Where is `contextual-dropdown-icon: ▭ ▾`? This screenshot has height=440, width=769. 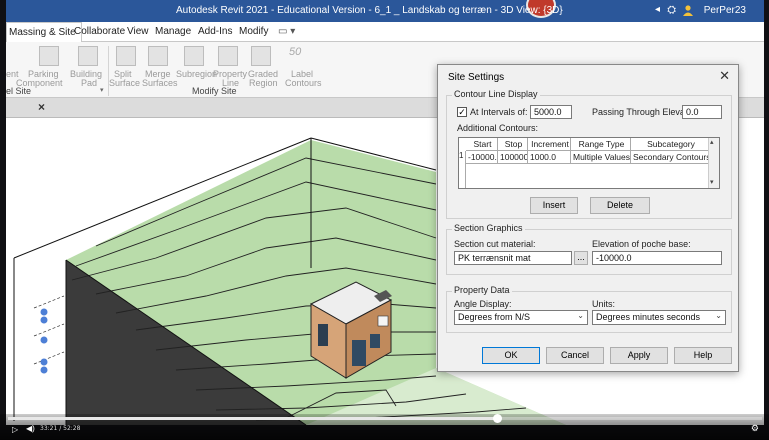 contextual-dropdown-icon: ▭ ▾ is located at coordinates (286, 31).